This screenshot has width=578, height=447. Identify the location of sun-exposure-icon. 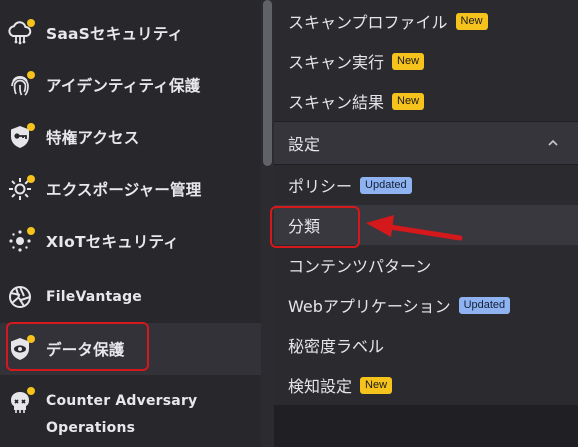
(21, 188).